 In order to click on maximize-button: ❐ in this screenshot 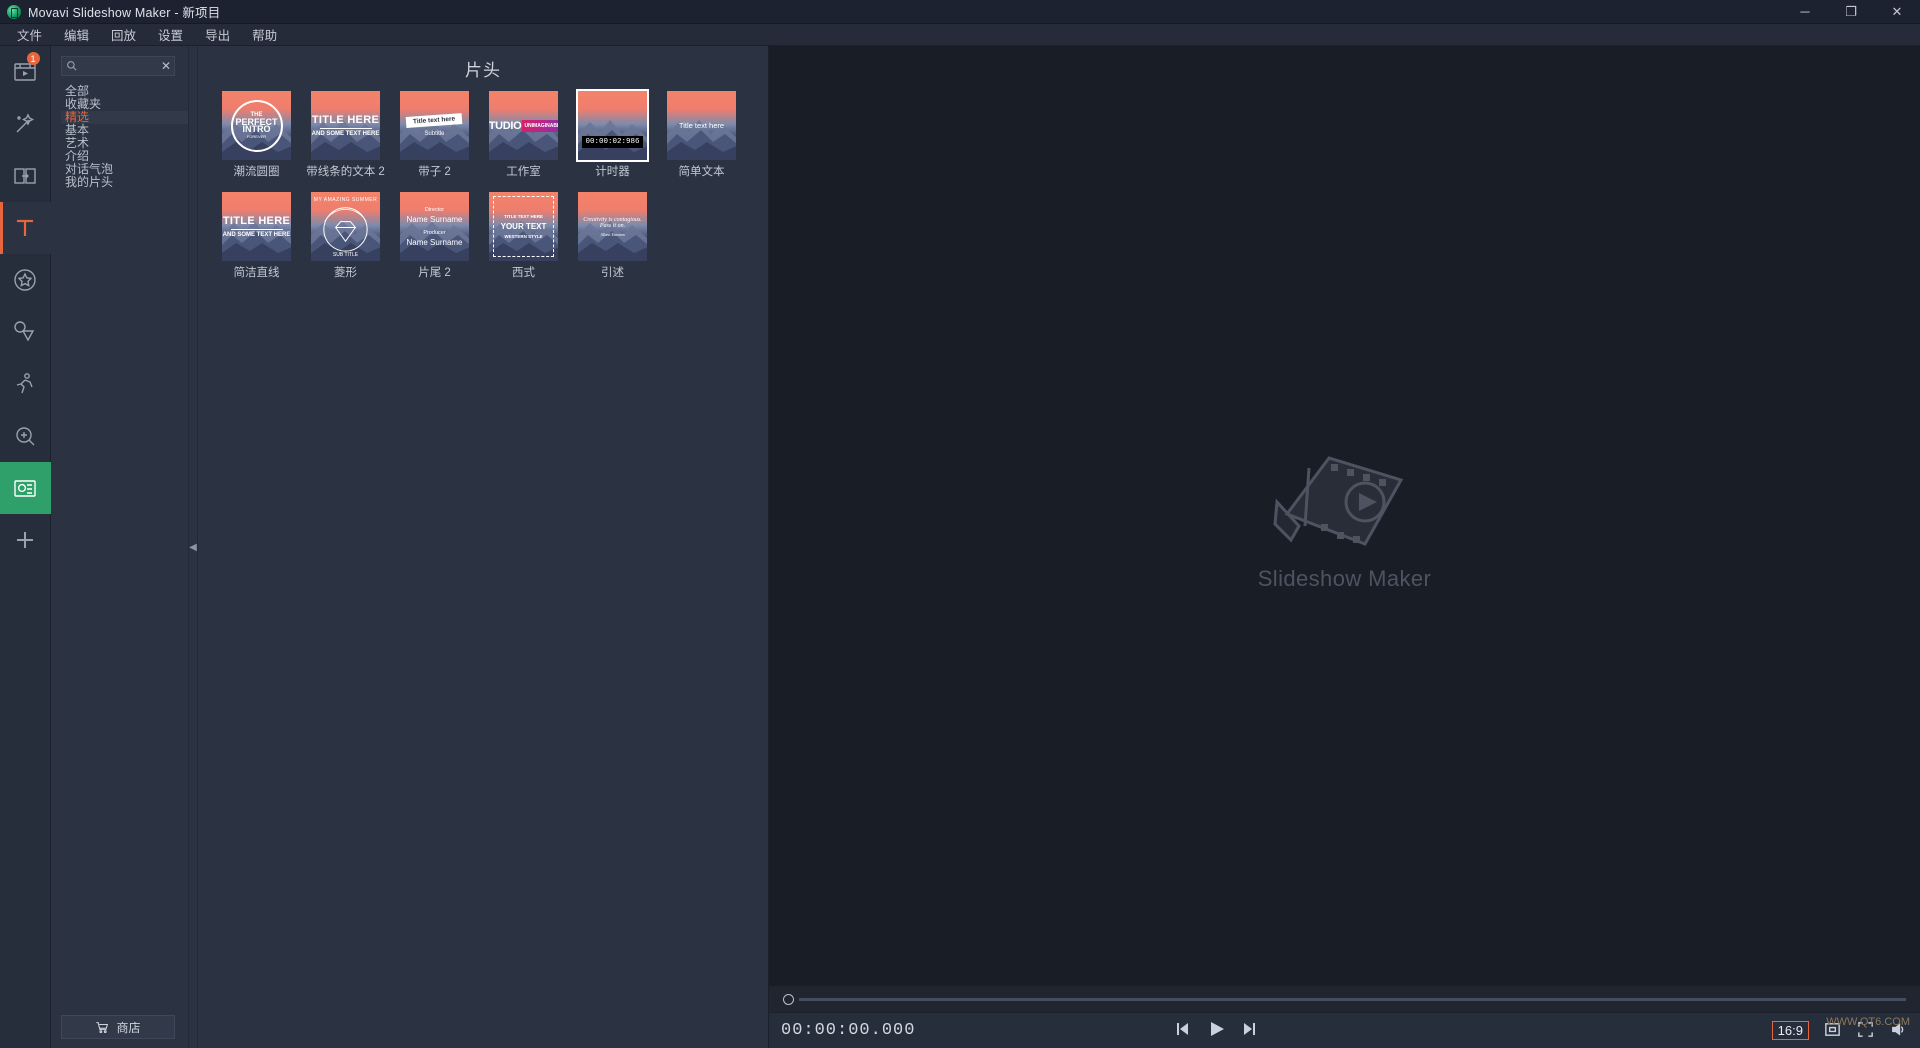, I will do `click(1851, 12)`.